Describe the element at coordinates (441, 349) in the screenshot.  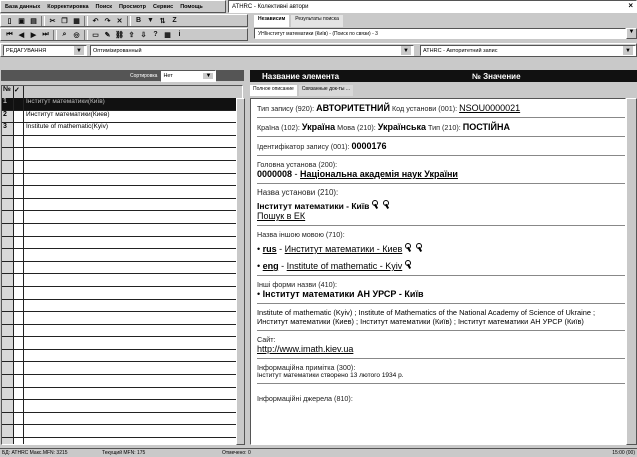
I see `site-link: http://www.imath.kiev.ua` at that location.